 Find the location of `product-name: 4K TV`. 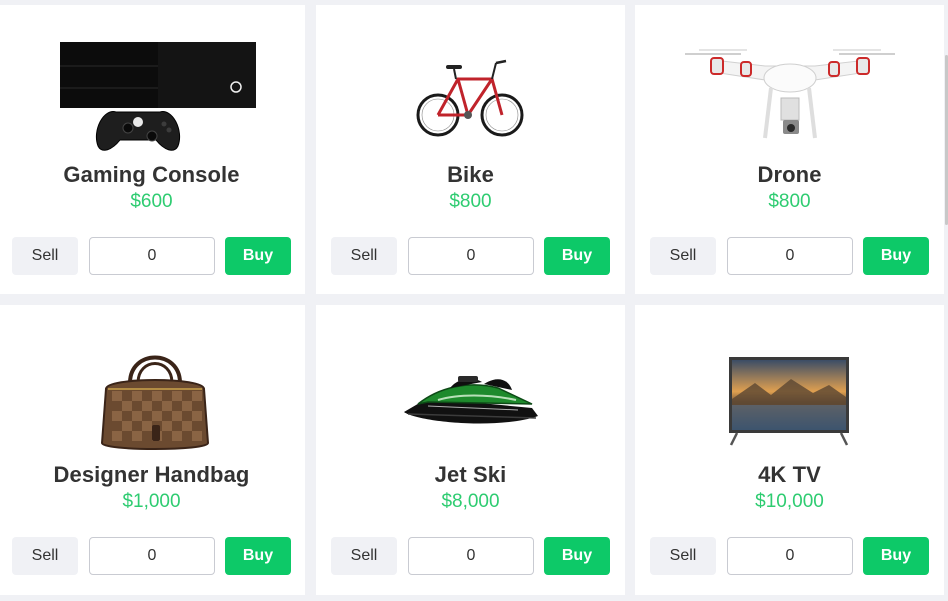

product-name: 4K TV is located at coordinates (789, 474).